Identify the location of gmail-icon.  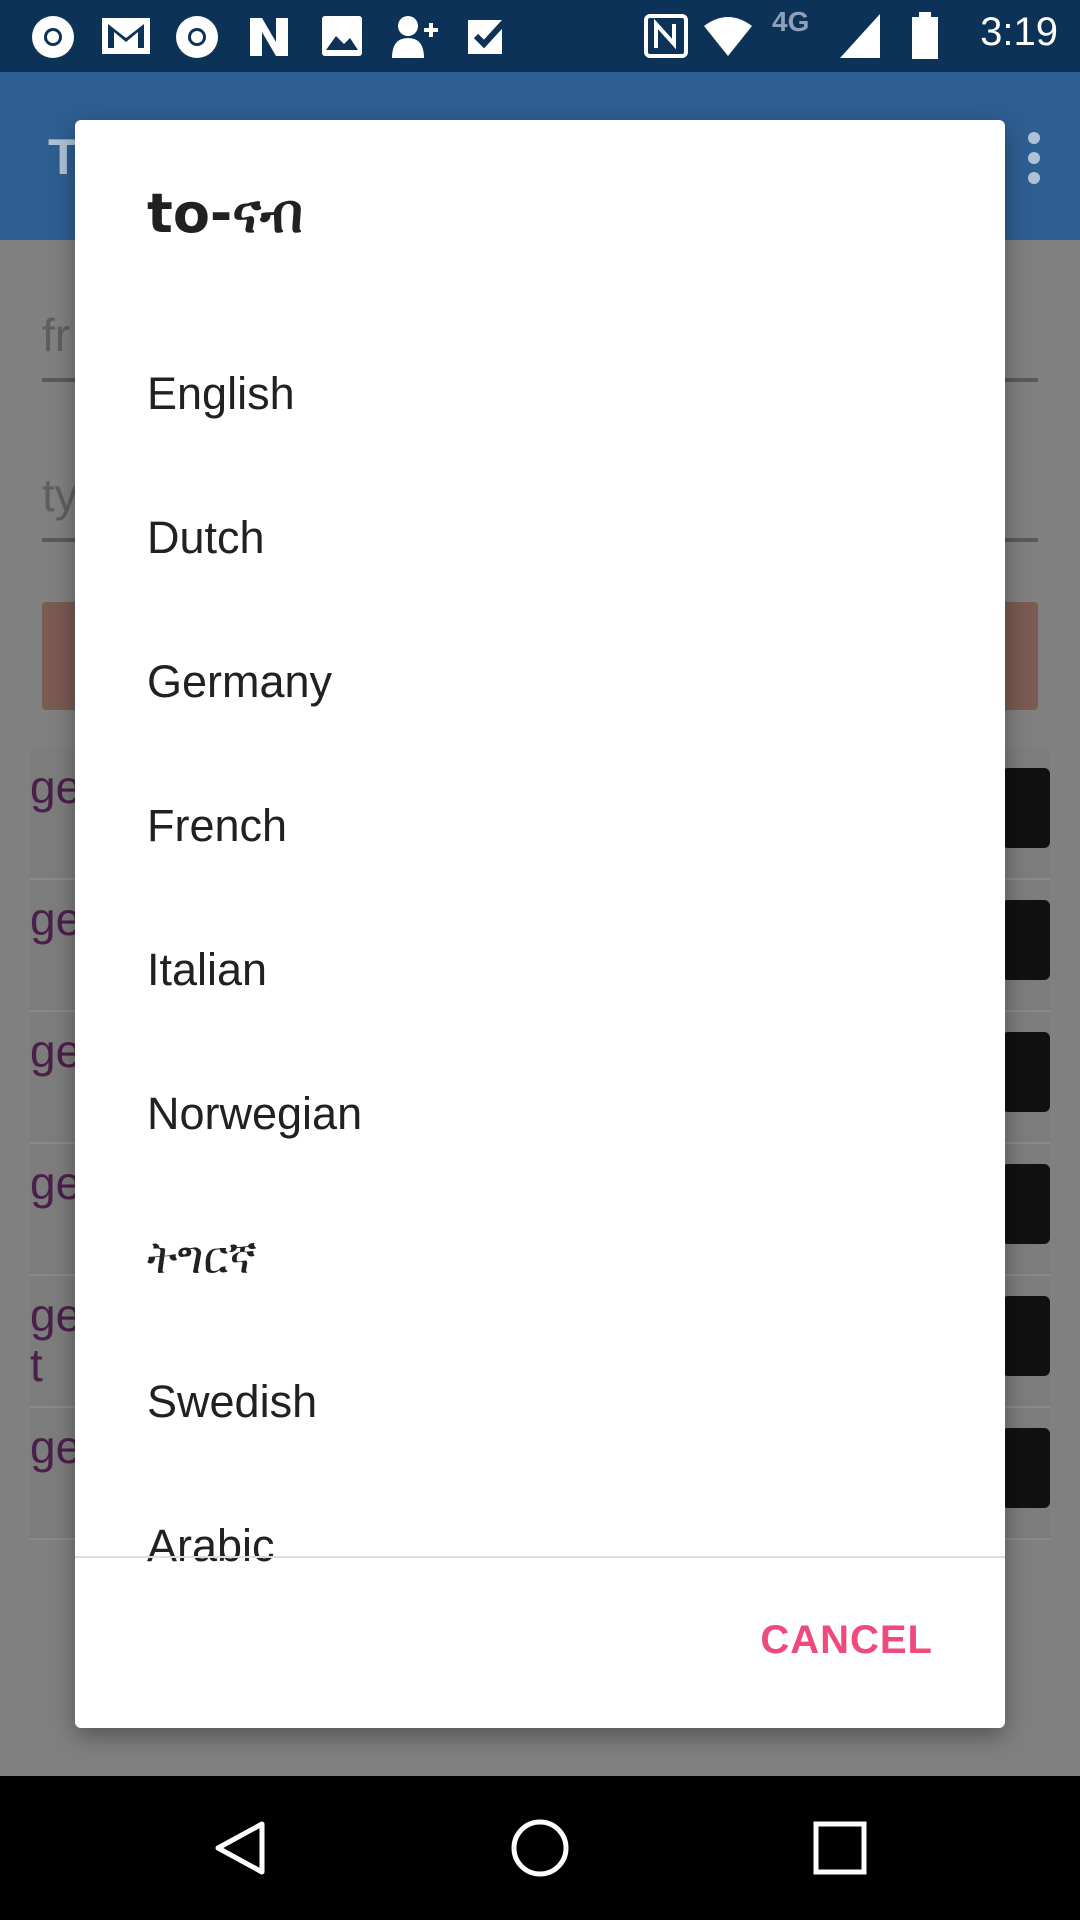
(126, 36).